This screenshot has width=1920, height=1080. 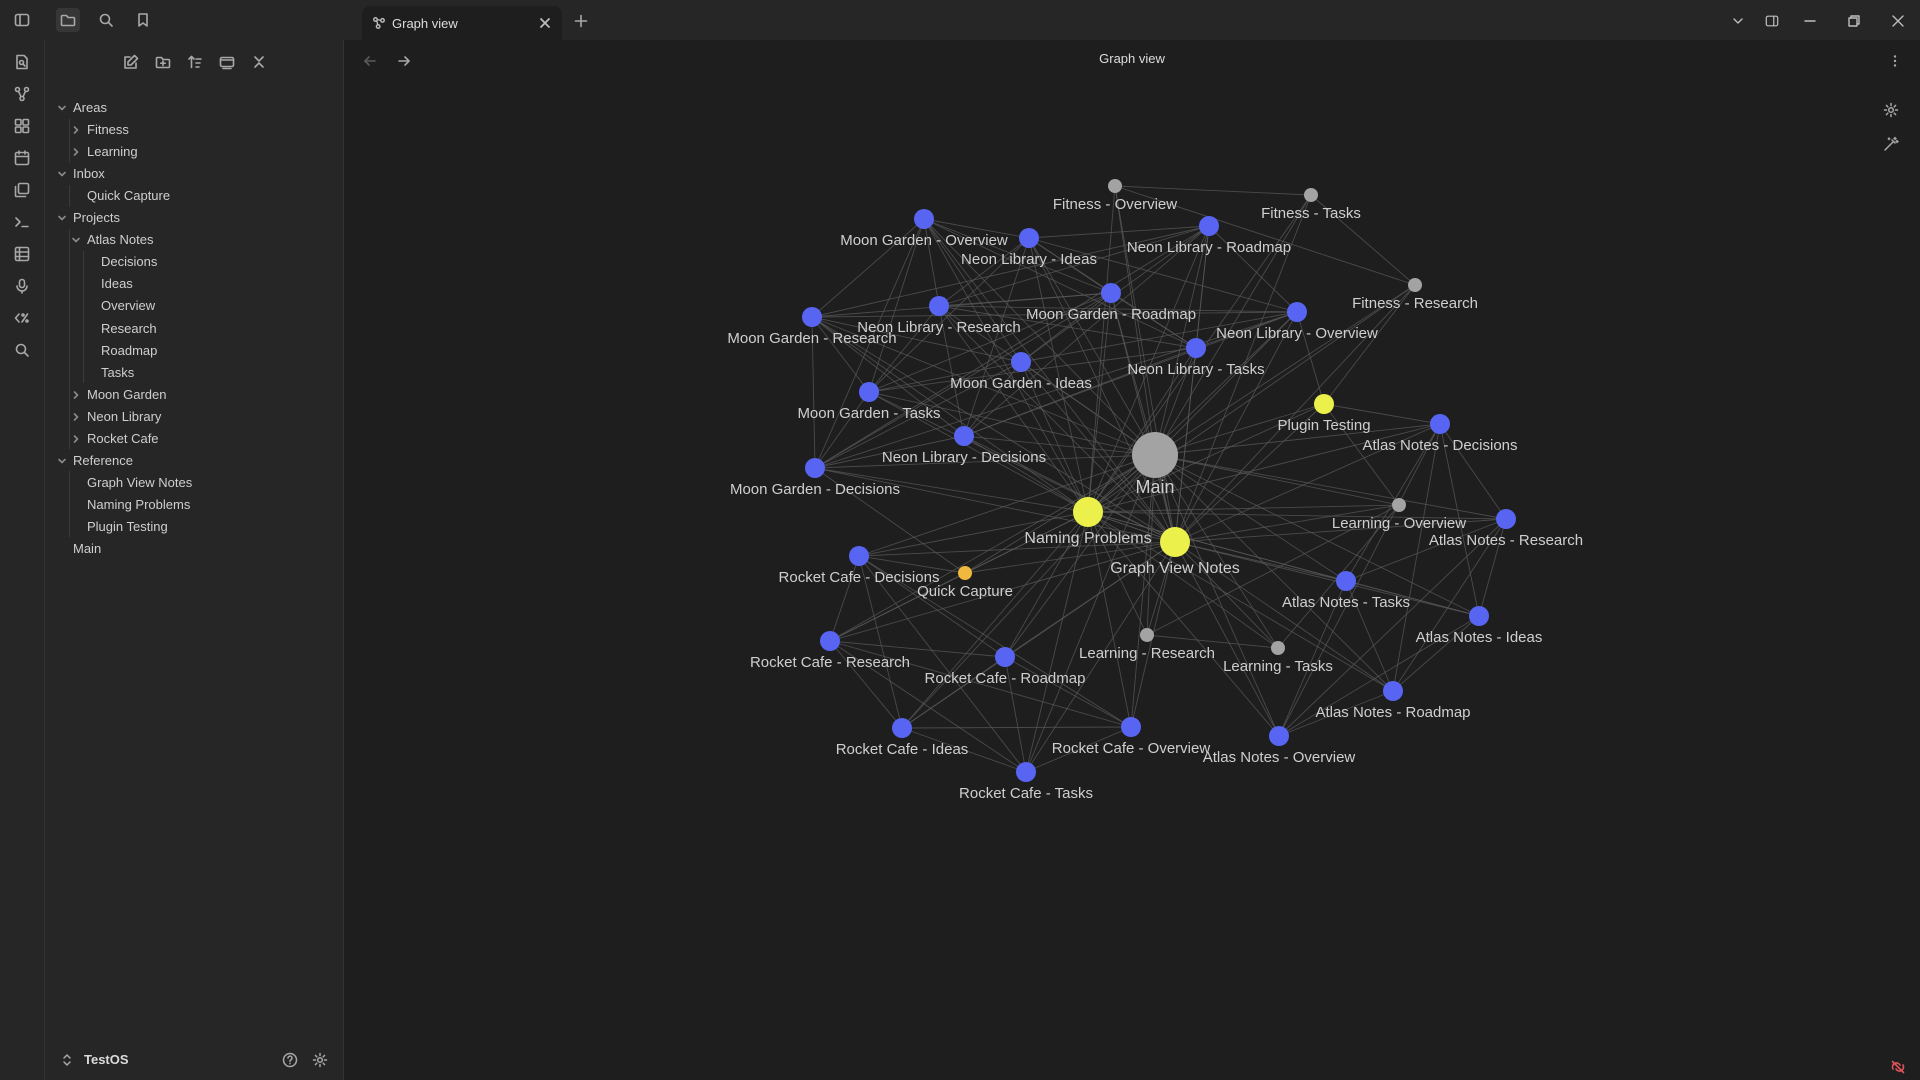 I want to click on tree-folder-areas: Areas, so click(x=190, y=108).